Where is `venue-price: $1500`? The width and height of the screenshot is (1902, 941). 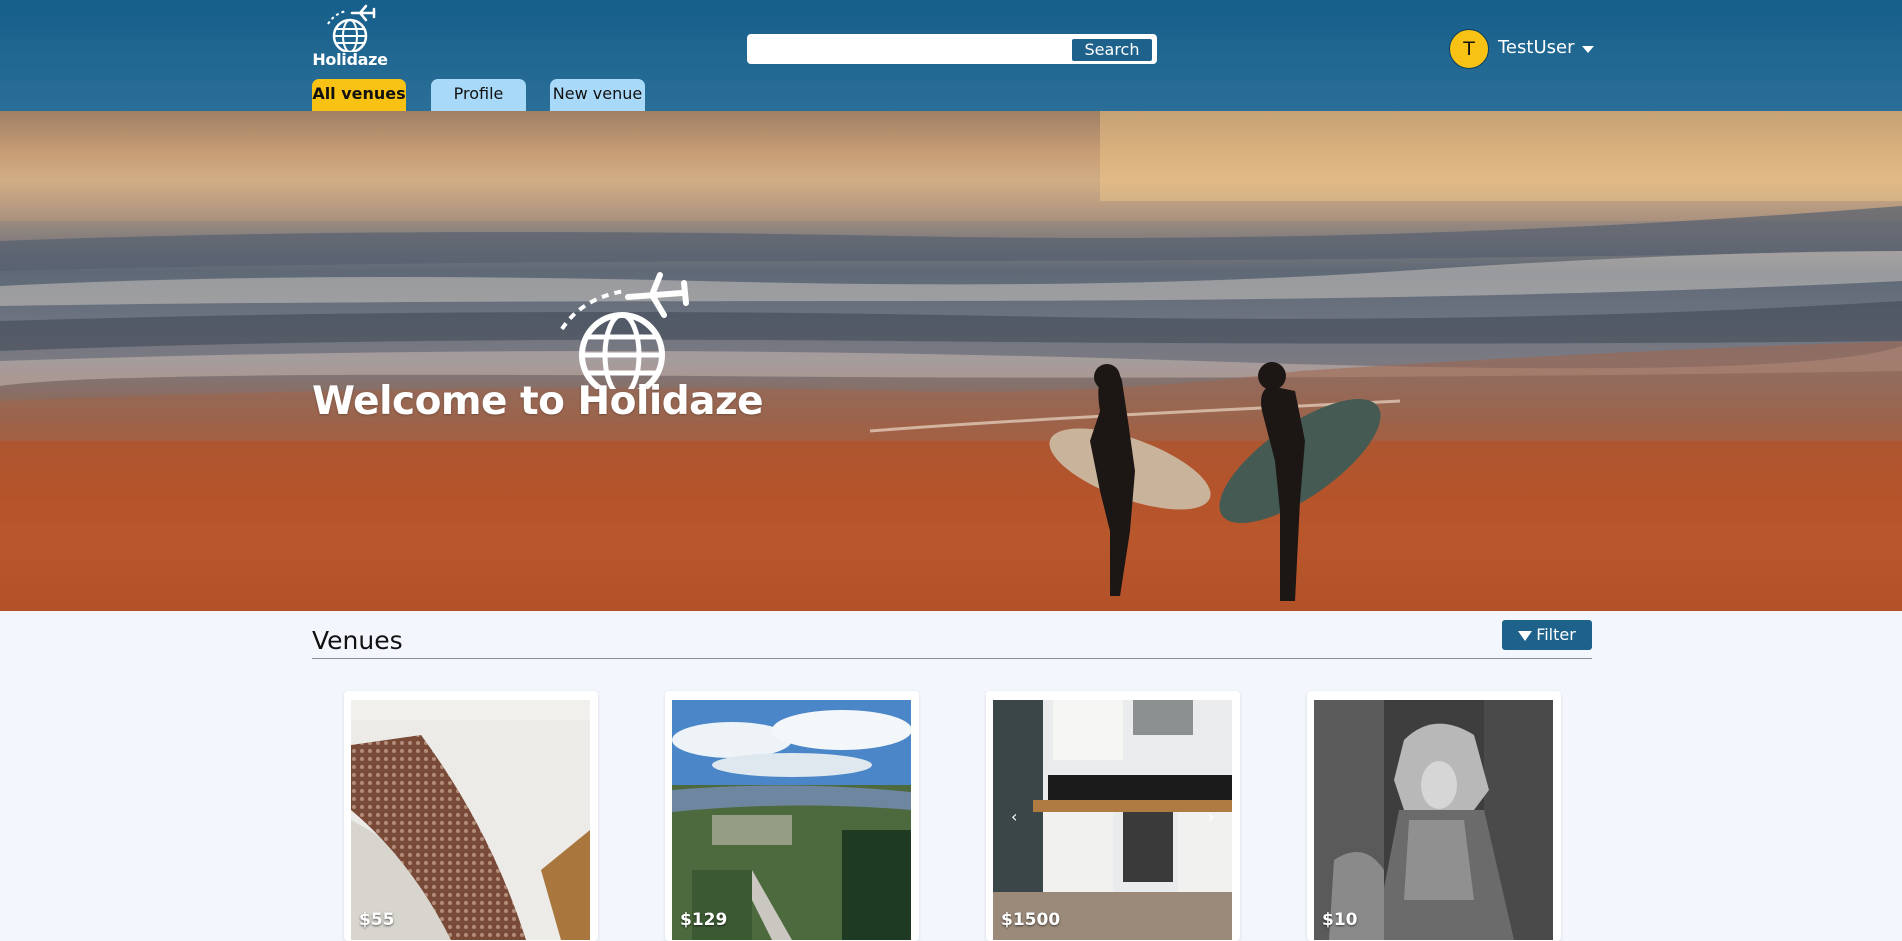 venue-price: $1500 is located at coordinates (1031, 920).